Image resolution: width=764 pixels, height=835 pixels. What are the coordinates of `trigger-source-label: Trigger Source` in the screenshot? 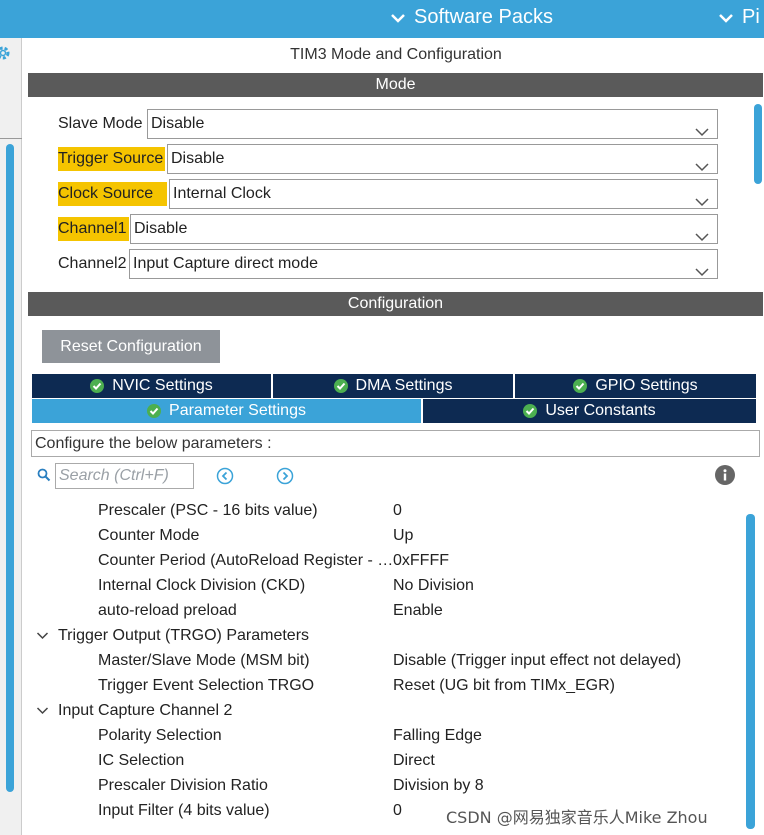 It's located at (112, 159).